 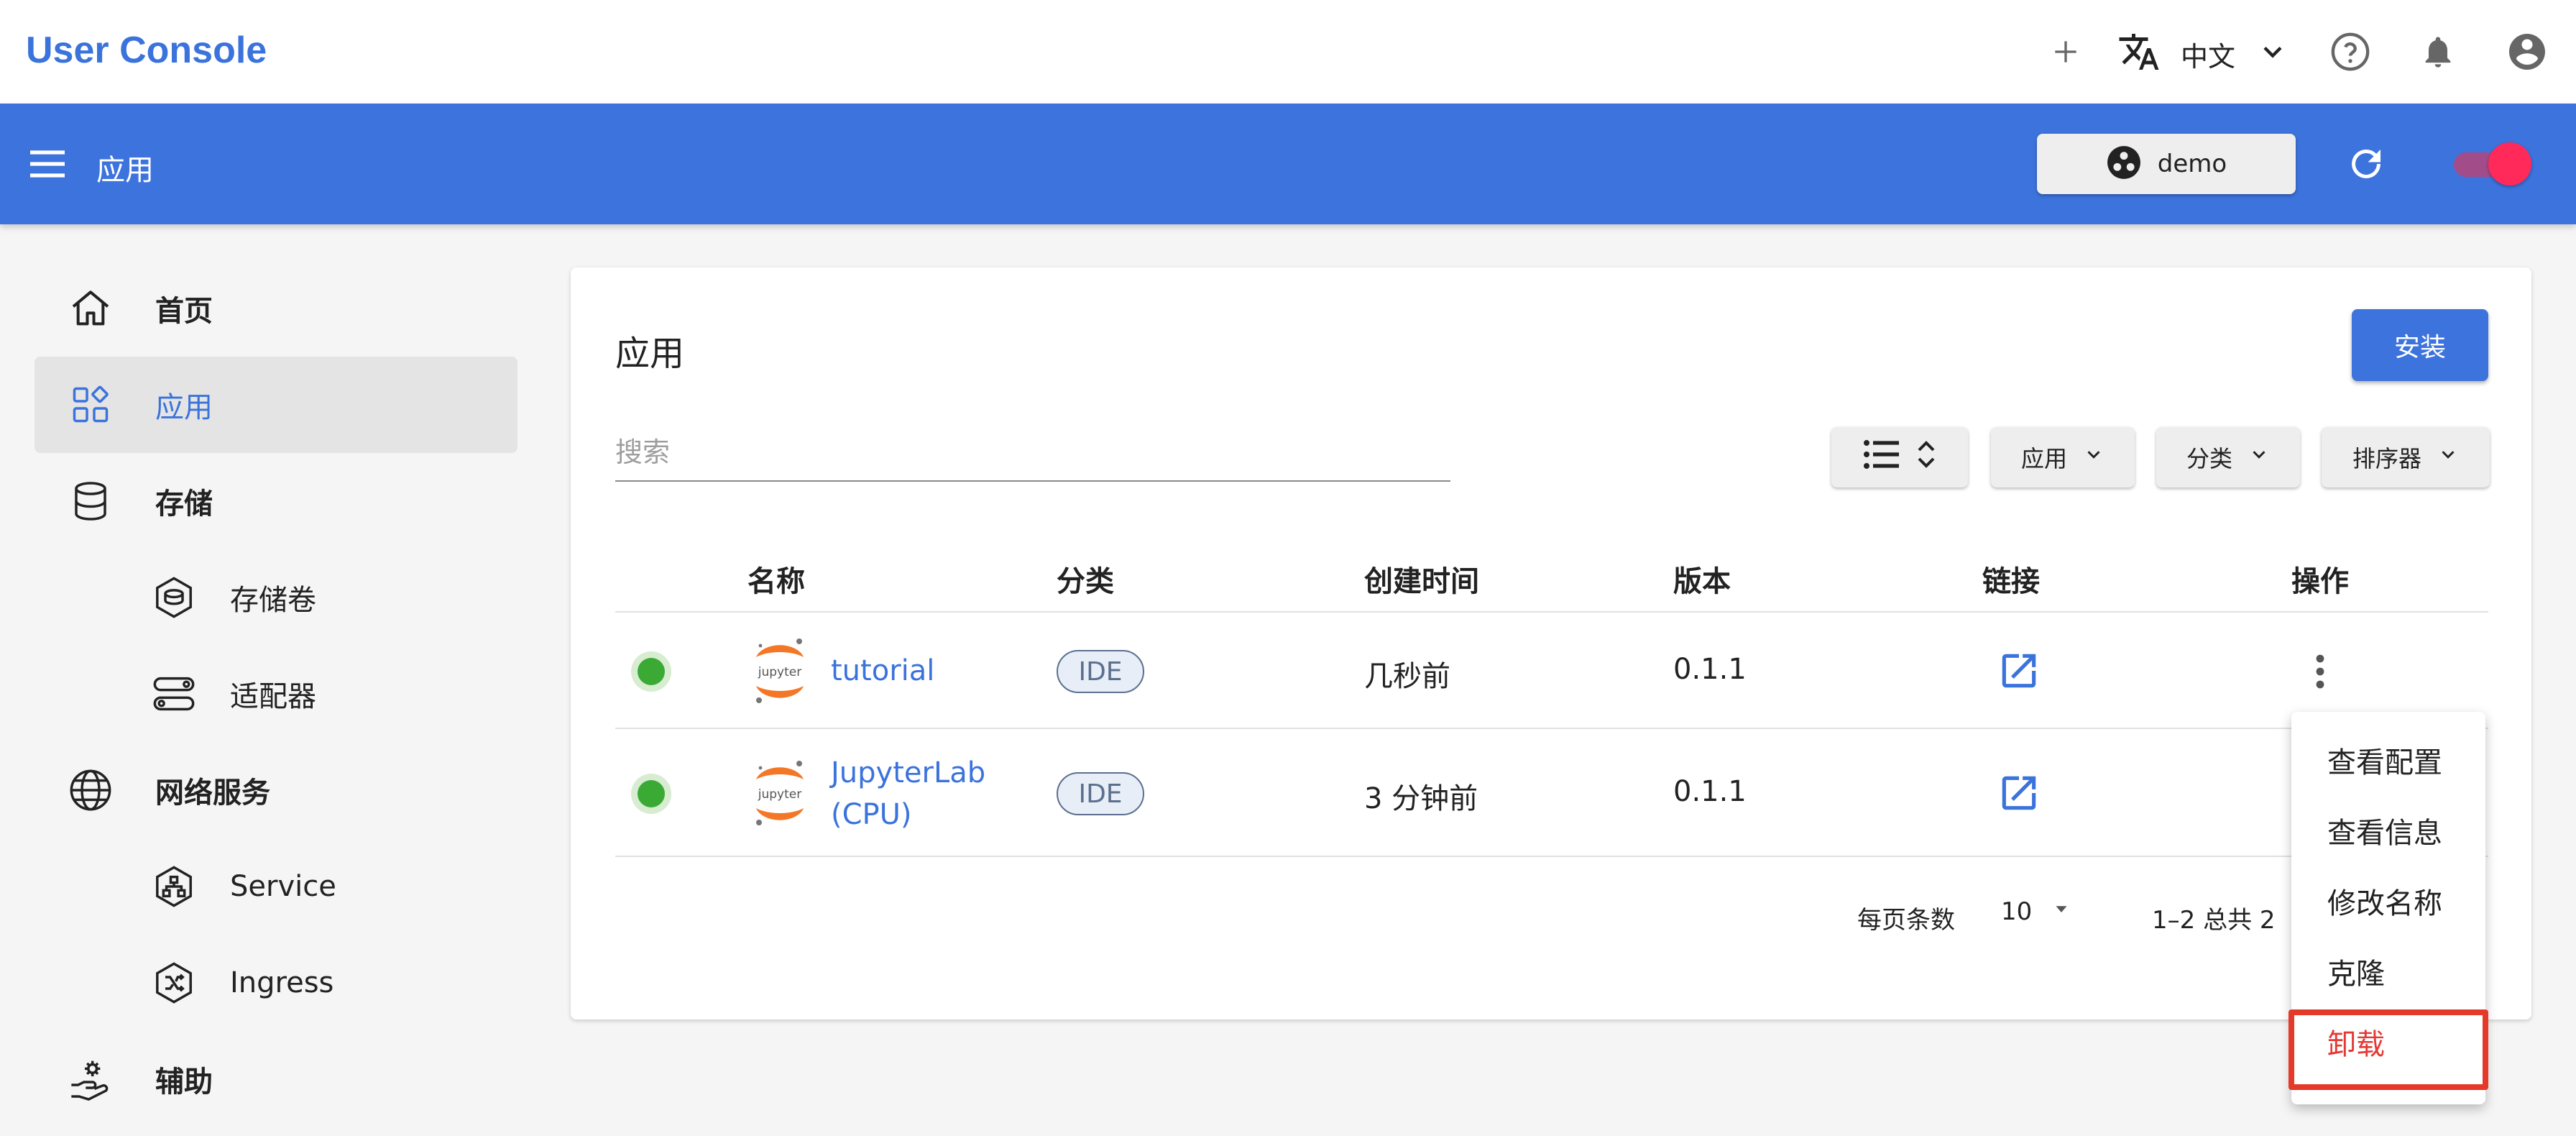 I want to click on category-filter-button: 分类, so click(x=2228, y=457).